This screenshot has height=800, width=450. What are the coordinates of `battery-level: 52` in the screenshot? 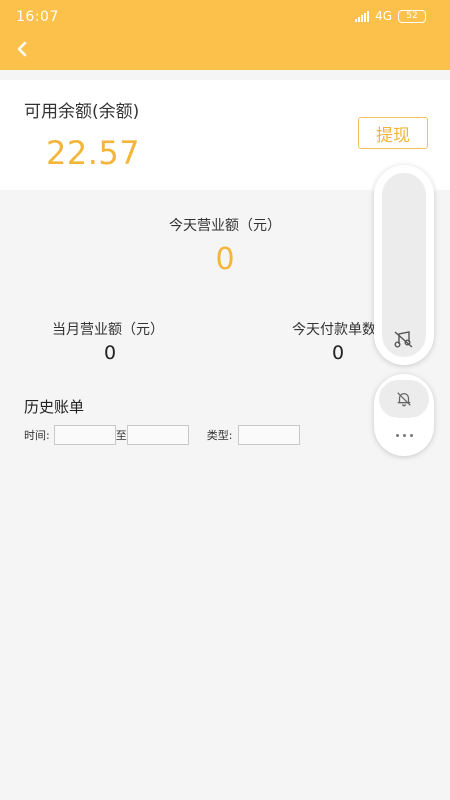 It's located at (412, 15).